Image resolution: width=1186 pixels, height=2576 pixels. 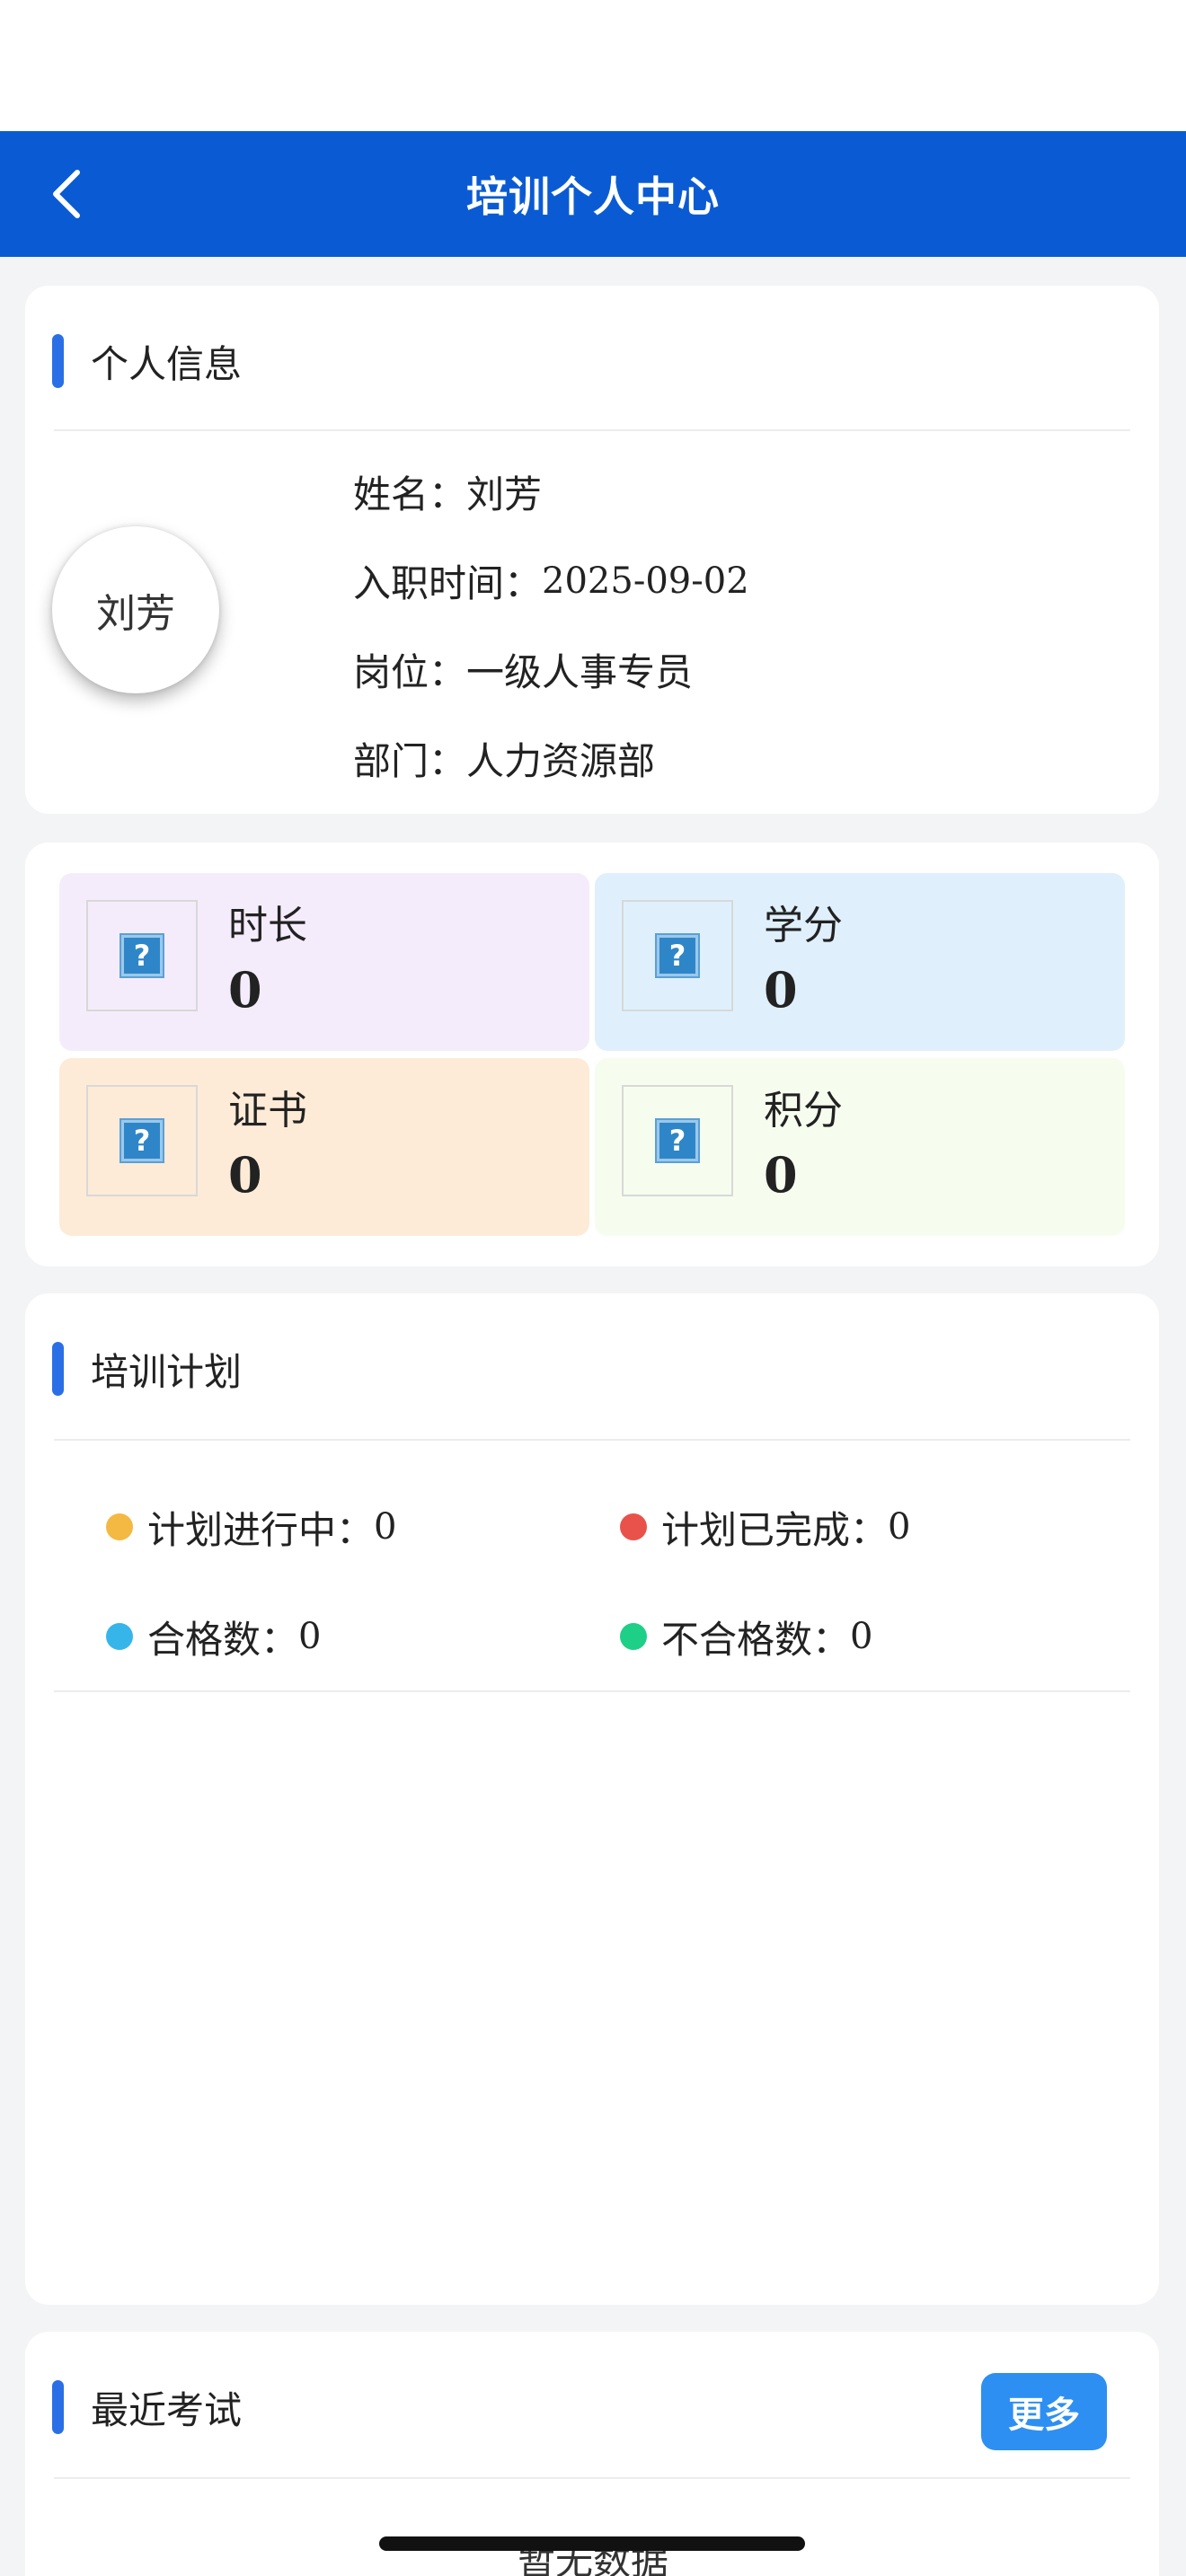 What do you see at coordinates (803, 1111) in the screenshot?
I see `stat-label: 积分` at bounding box center [803, 1111].